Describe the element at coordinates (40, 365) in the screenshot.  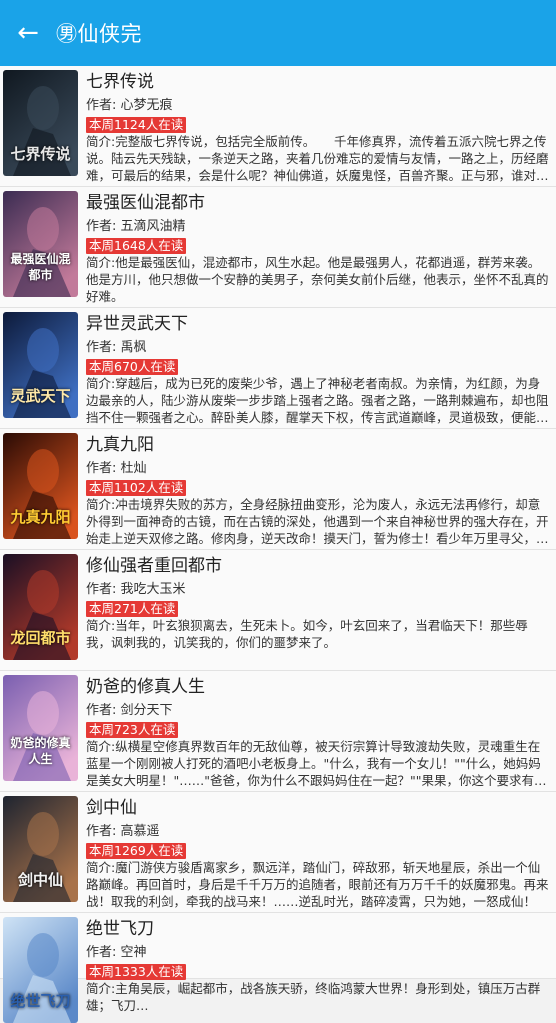
I see `book-cover-image: 灵武天下` at that location.